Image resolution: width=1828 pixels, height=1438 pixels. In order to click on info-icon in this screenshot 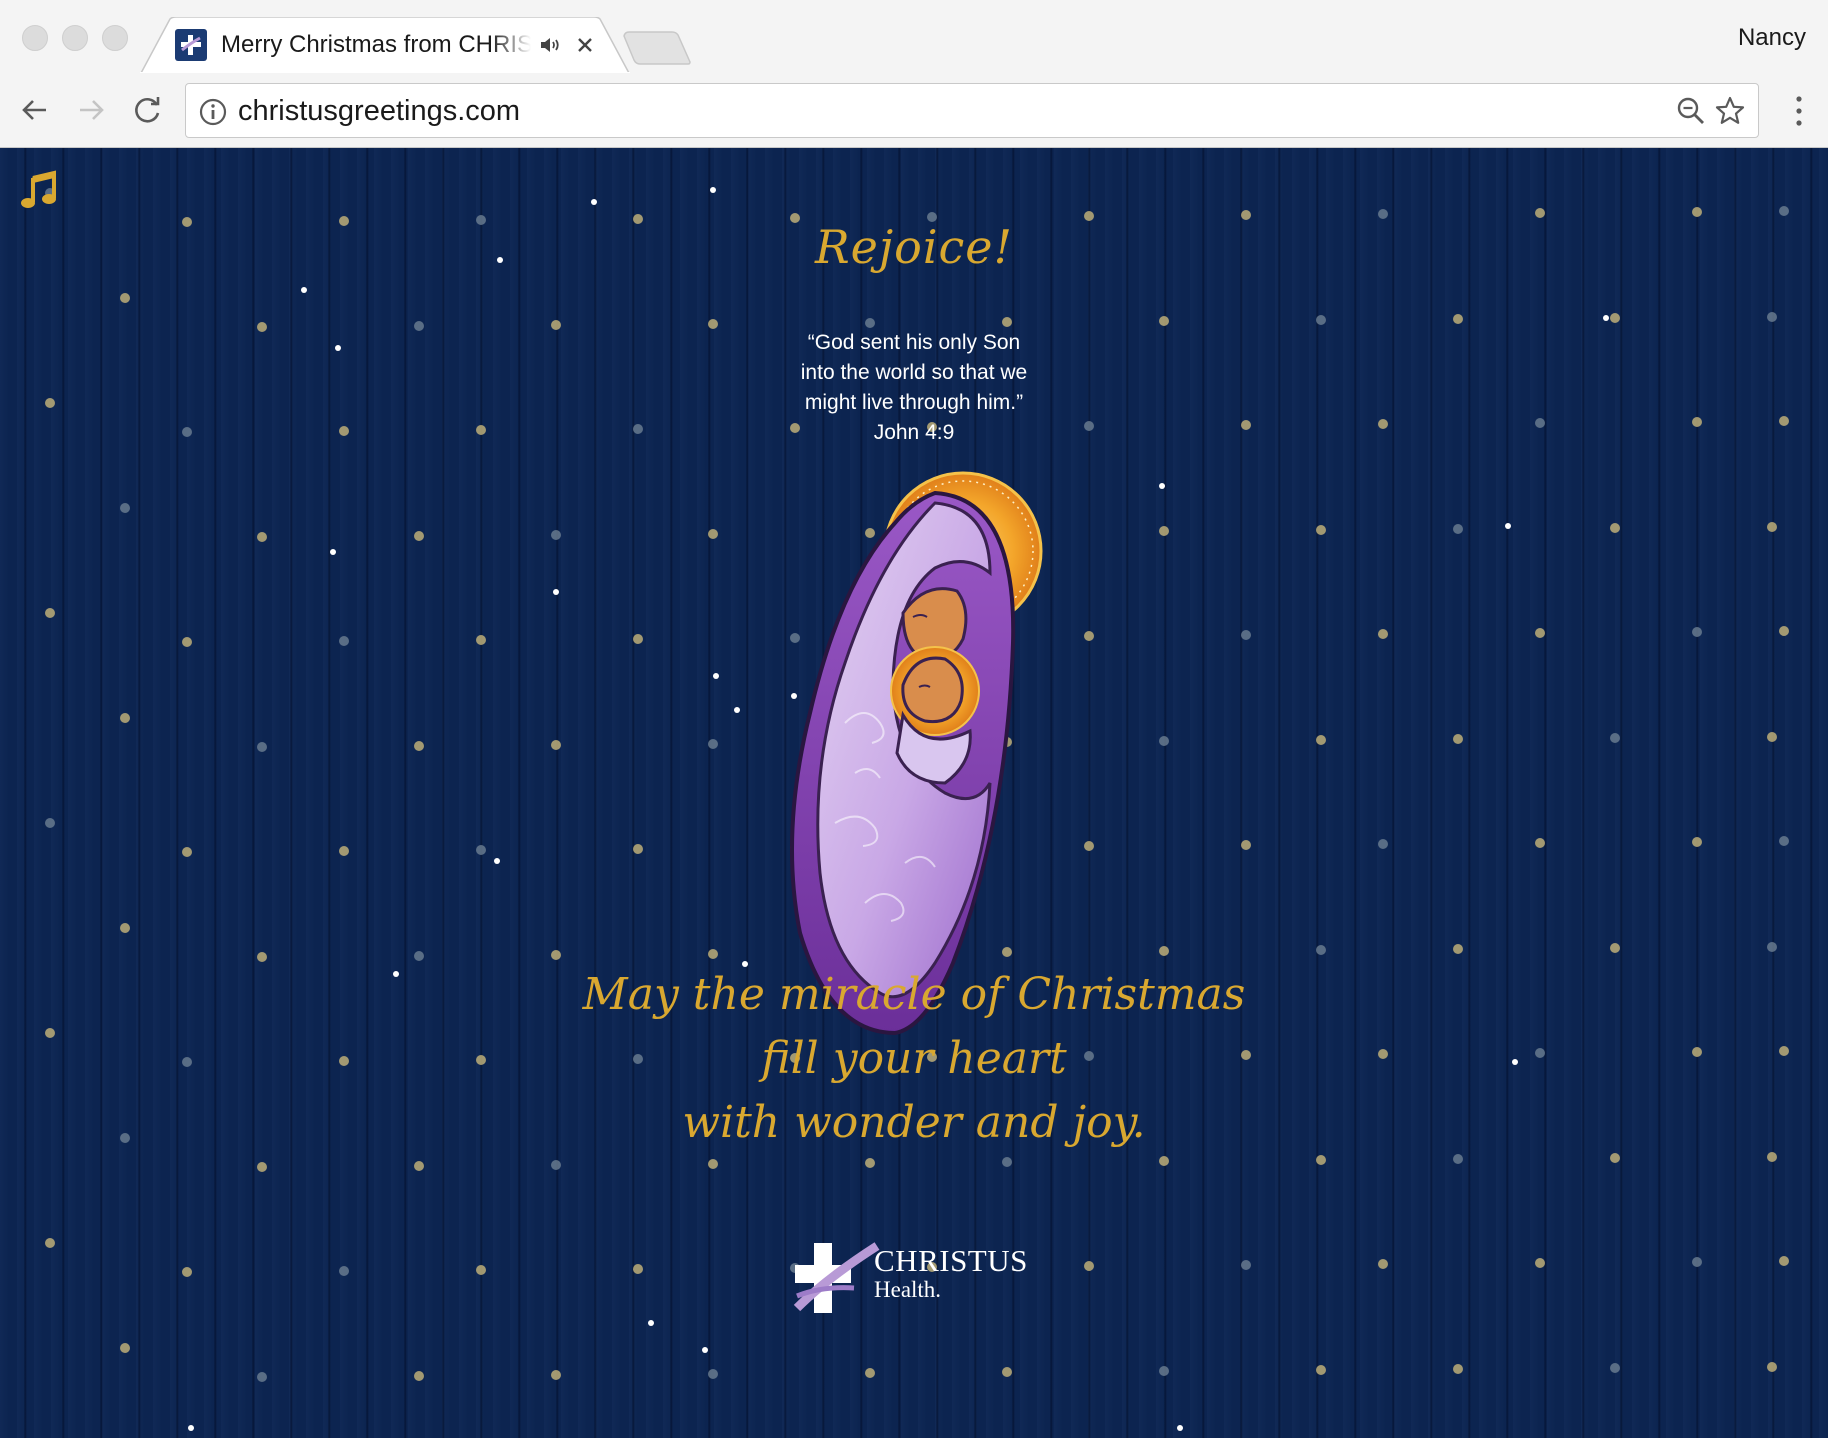, I will do `click(213, 112)`.